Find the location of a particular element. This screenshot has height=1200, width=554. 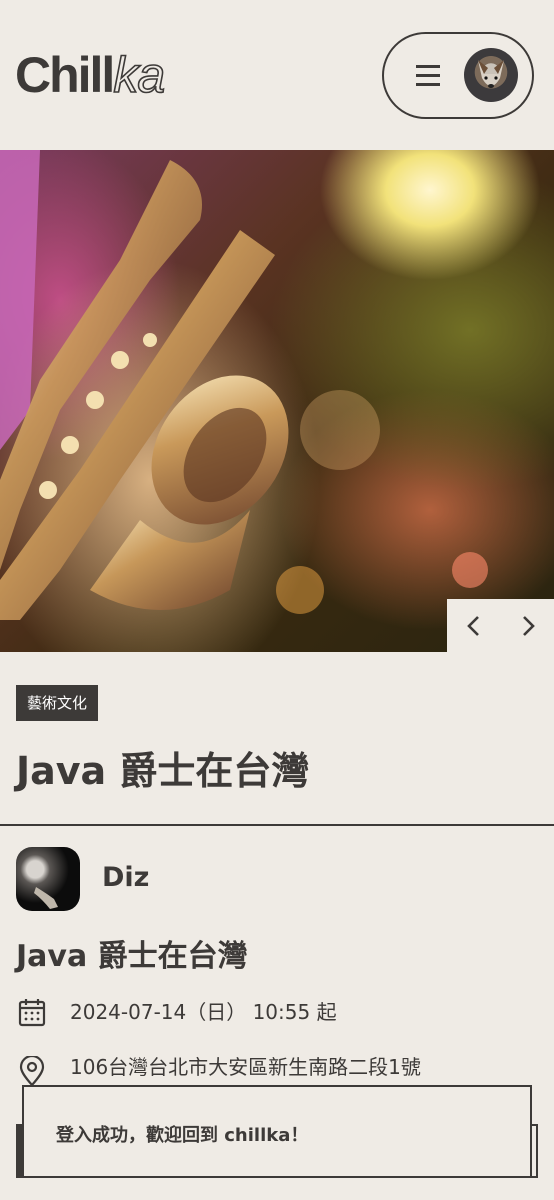

event-subtitle: Java 爵士在台灣 is located at coordinates (132, 956).